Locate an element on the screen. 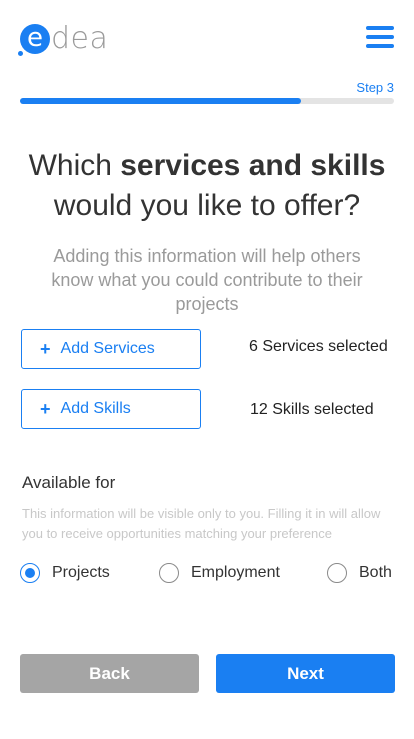  progress-bar-fill is located at coordinates (160, 101).